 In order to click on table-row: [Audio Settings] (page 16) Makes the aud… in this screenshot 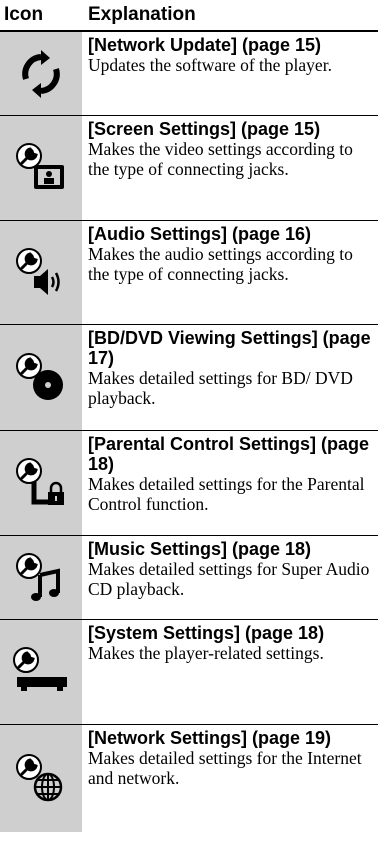, I will do `click(189, 273)`.